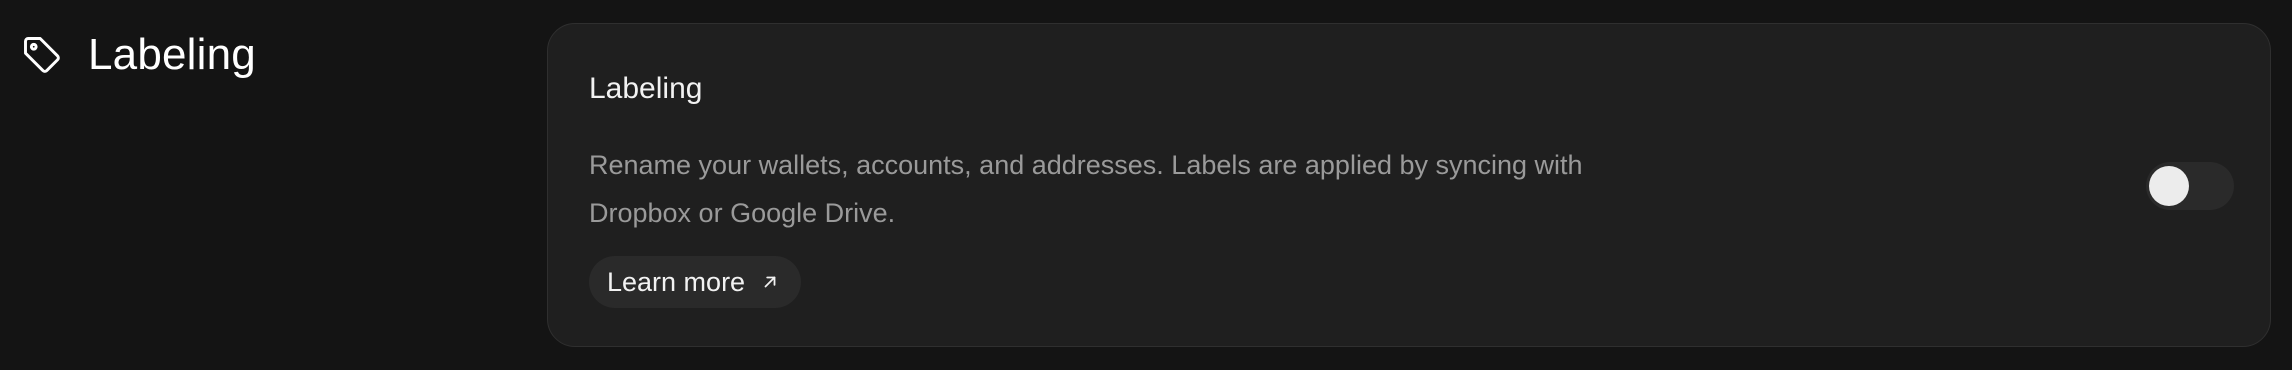 This screenshot has width=2292, height=370. What do you see at coordinates (2169, 186) in the screenshot?
I see `toggle-knob` at bounding box center [2169, 186].